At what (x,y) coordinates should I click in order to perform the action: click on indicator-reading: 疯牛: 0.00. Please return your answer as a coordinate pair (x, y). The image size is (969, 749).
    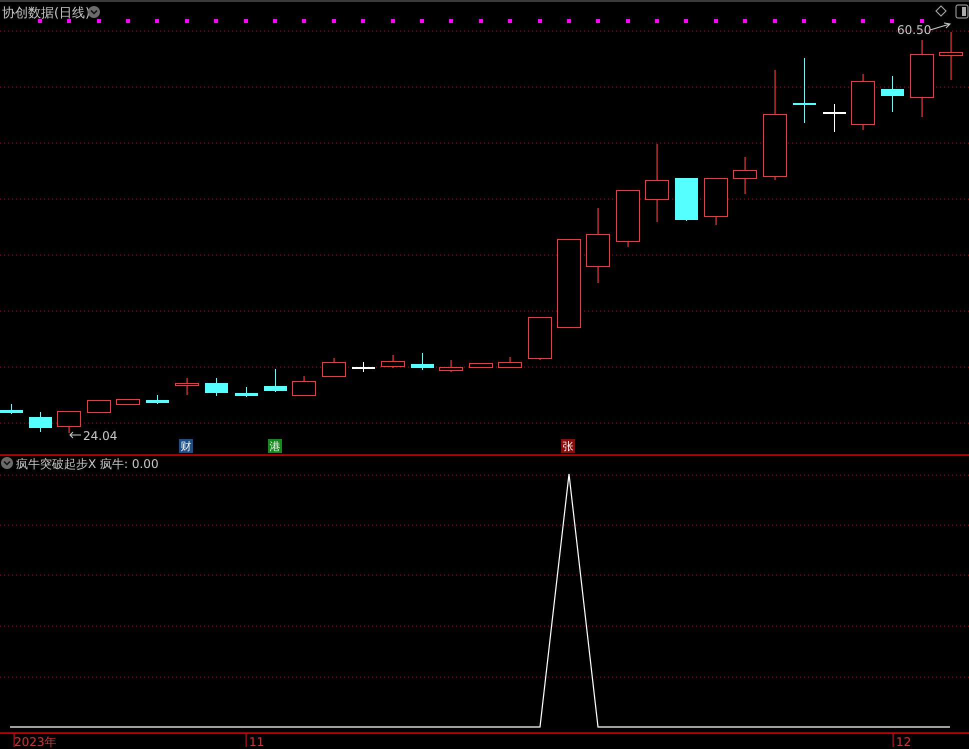
    Looking at the image, I should click on (129, 464).